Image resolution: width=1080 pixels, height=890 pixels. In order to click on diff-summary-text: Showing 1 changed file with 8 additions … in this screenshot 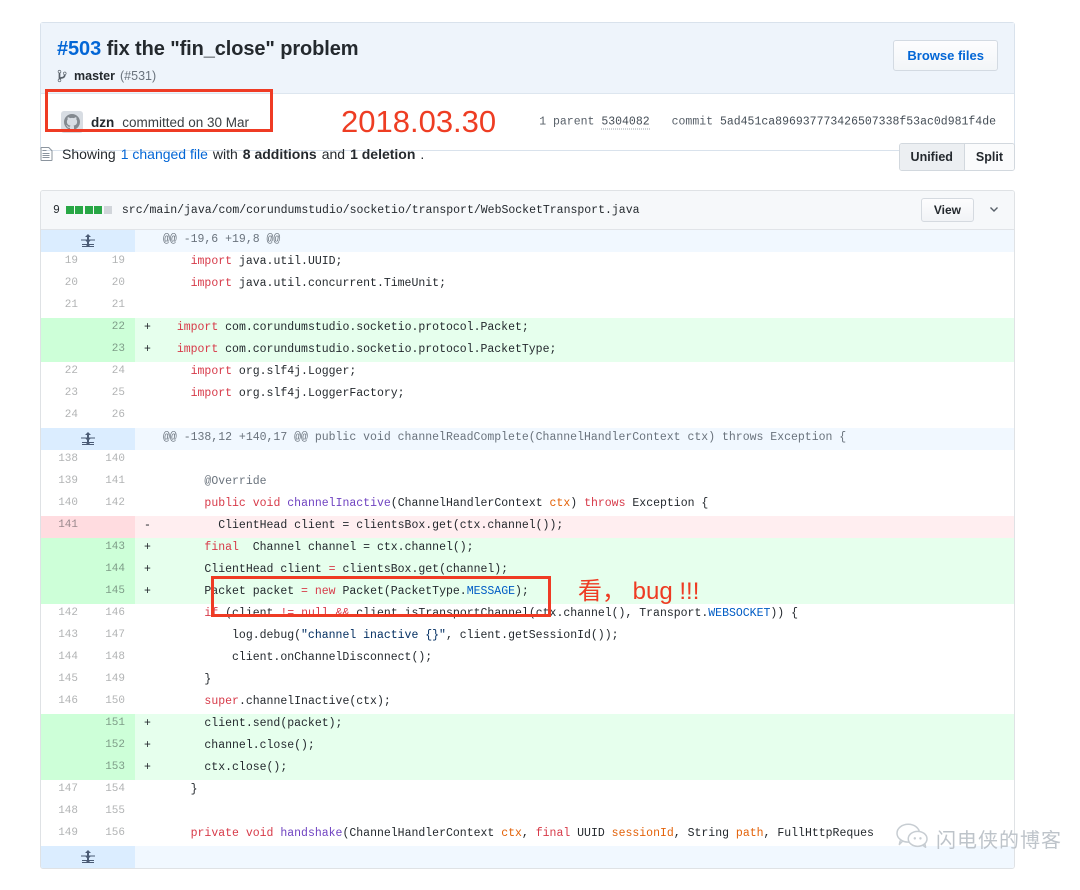, I will do `click(232, 154)`.